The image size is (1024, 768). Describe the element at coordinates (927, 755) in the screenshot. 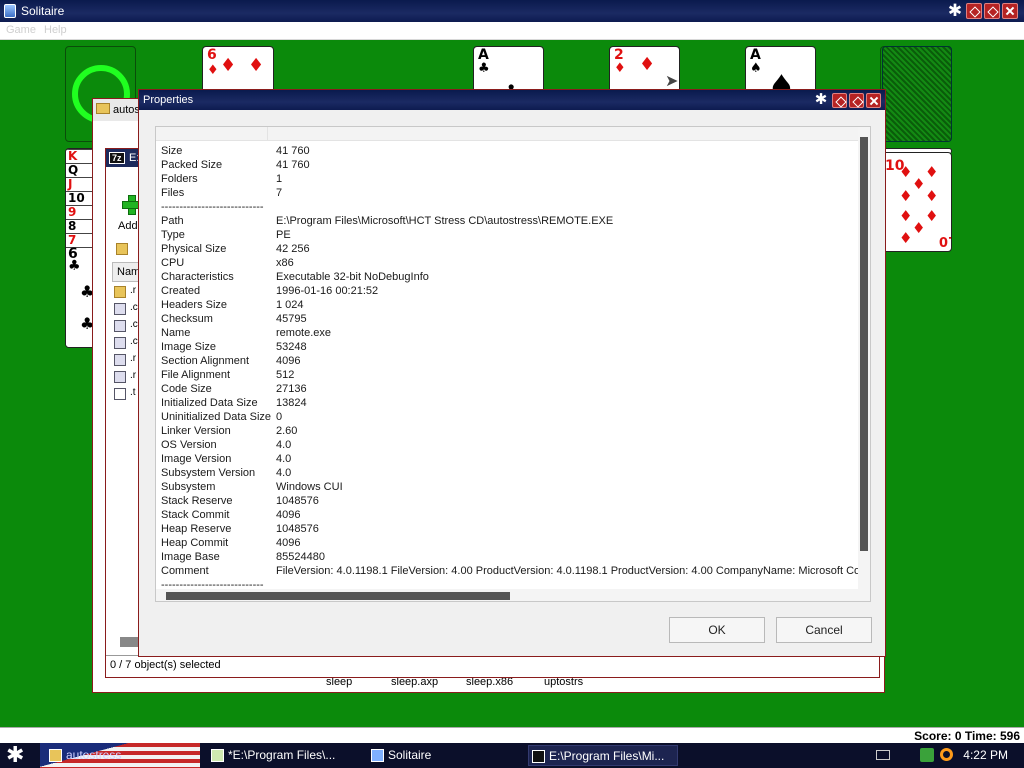

I see `network-icon` at that location.